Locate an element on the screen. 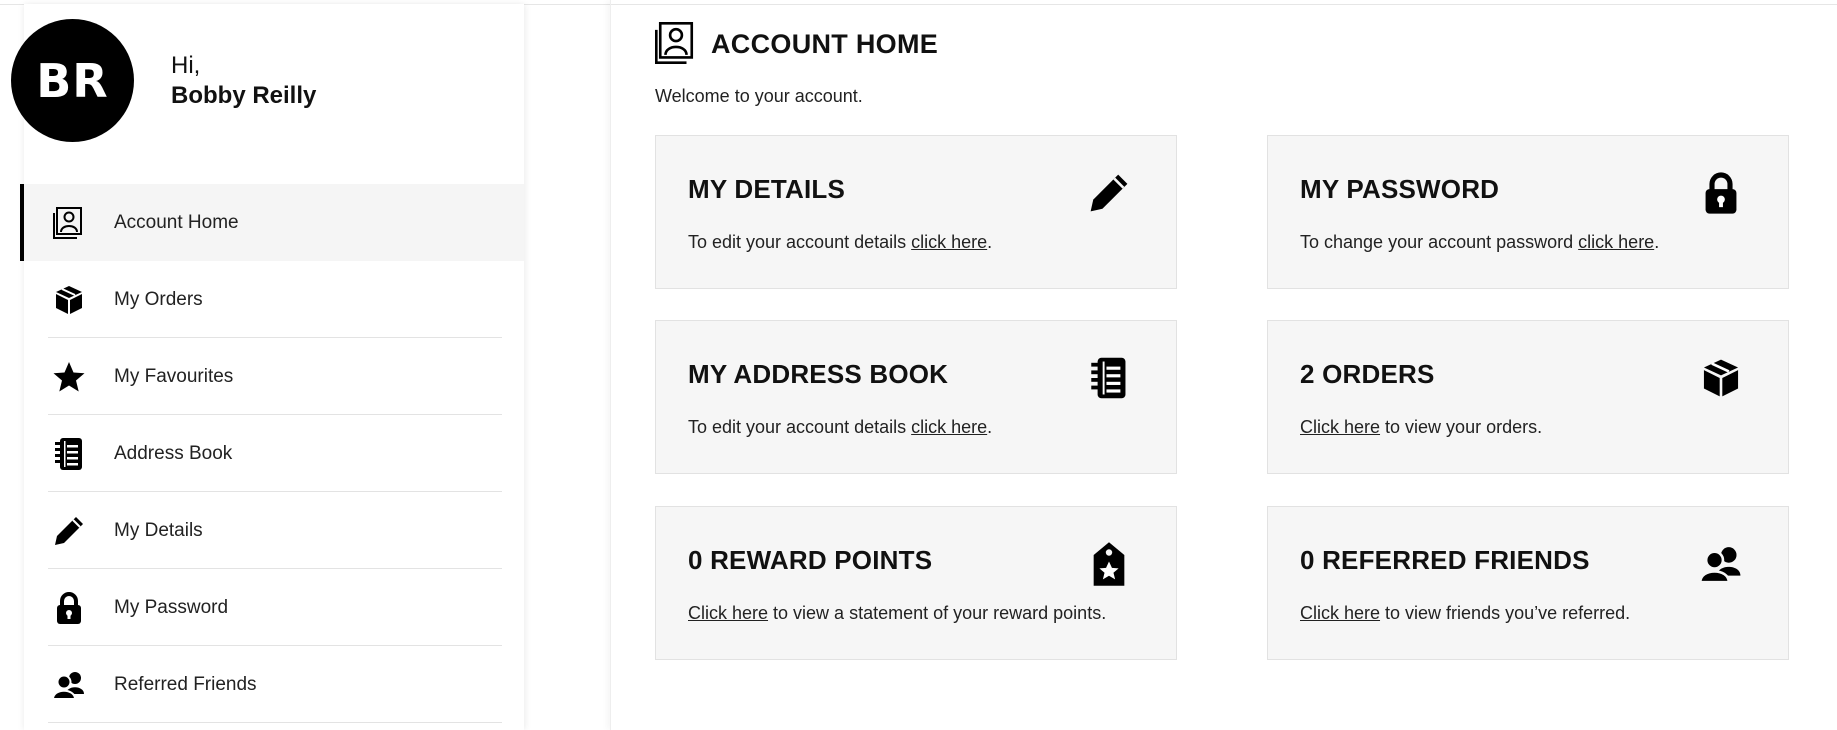 Image resolution: width=1837 pixels, height=730 pixels. card-orders: 2 ORDERS Click here to view your orders. is located at coordinates (1528, 397).